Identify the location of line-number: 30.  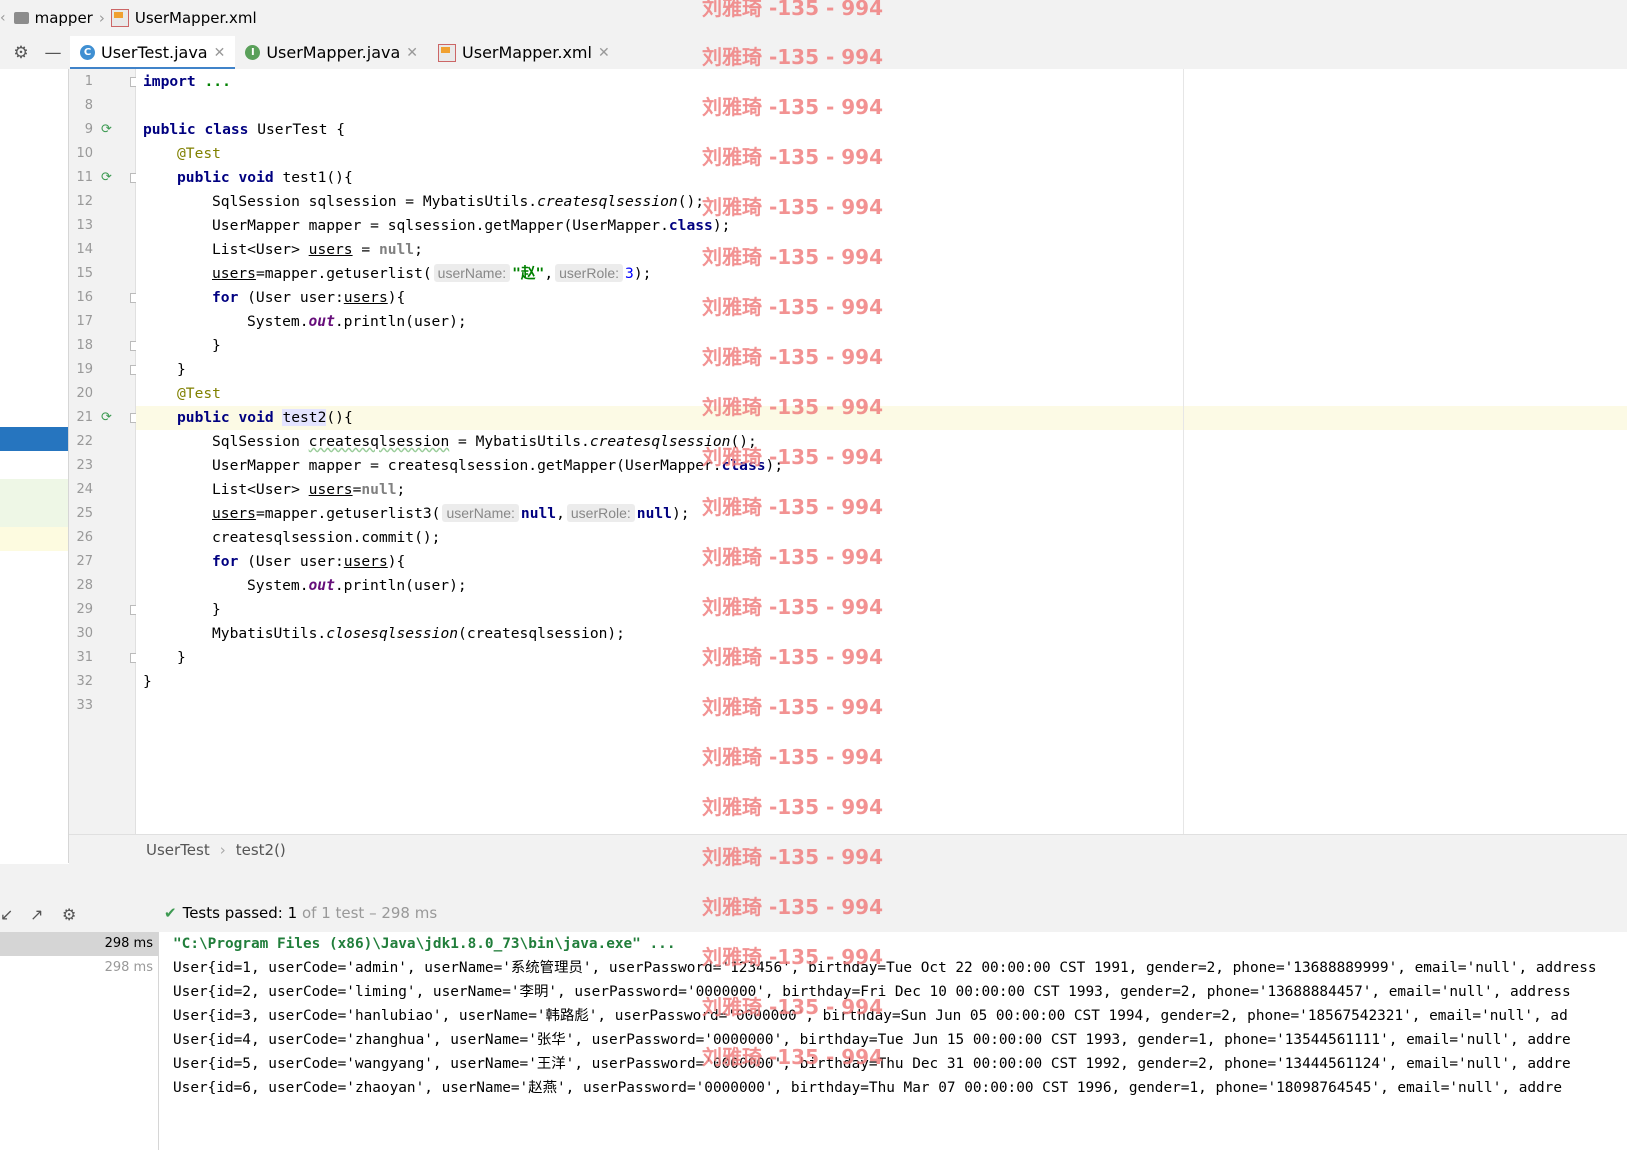
(84, 633).